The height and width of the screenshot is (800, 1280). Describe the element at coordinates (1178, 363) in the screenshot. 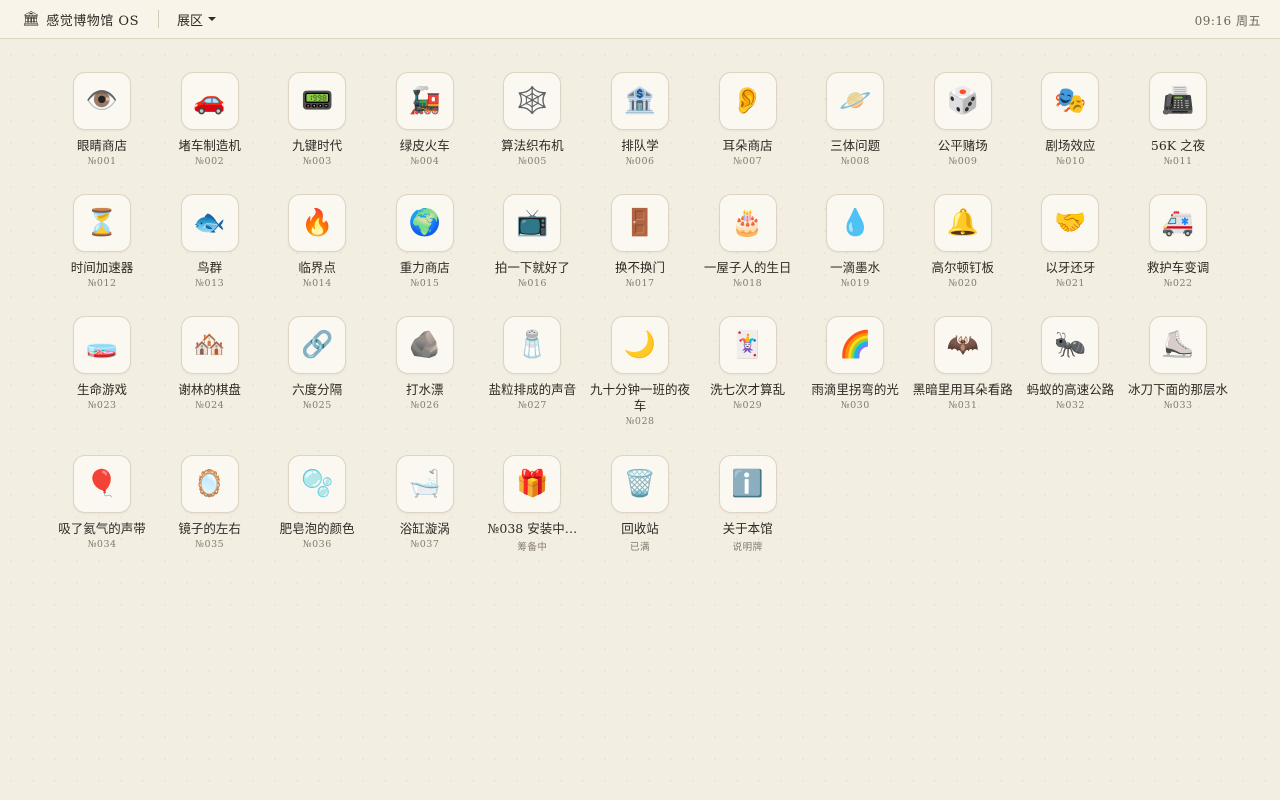

I see `app-icon-ice-skate: ⛸️ 冰刀下面的那层水 №033` at that location.